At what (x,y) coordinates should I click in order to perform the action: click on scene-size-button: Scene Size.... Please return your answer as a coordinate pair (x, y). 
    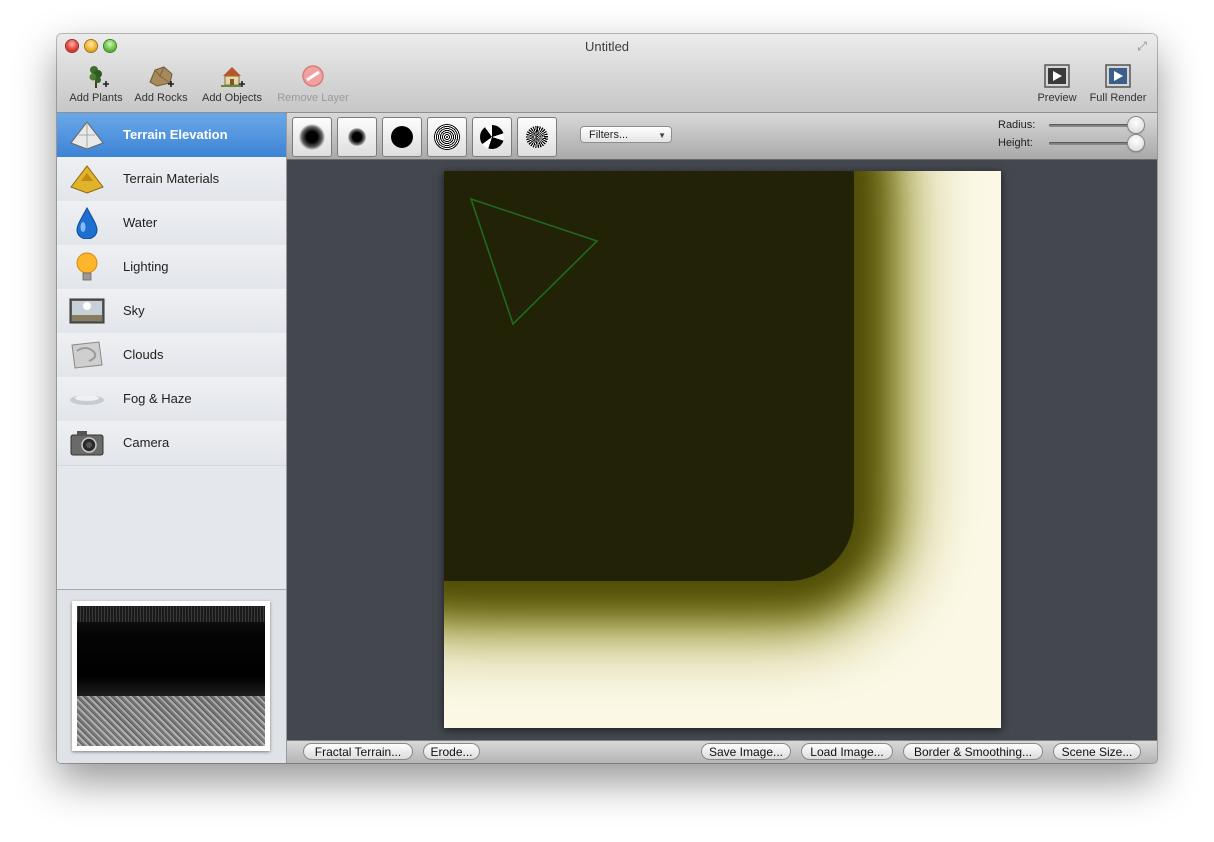
    Looking at the image, I should click on (1097, 751).